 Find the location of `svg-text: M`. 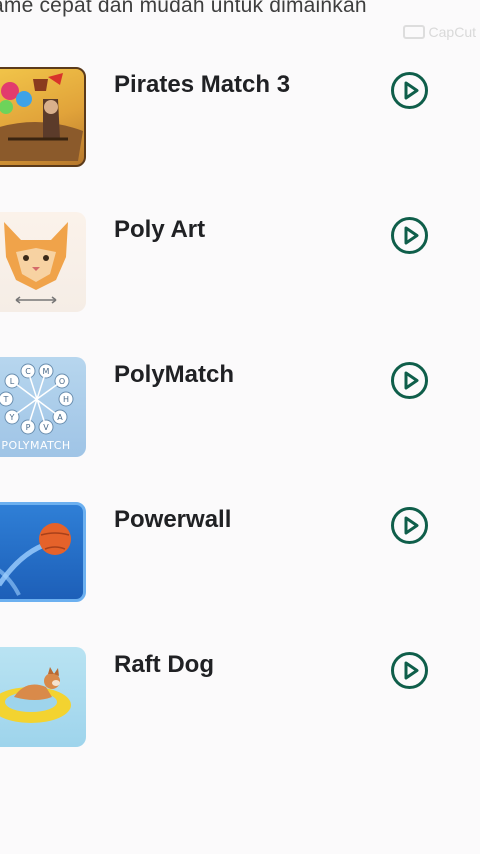

svg-text: M is located at coordinates (46, 371).